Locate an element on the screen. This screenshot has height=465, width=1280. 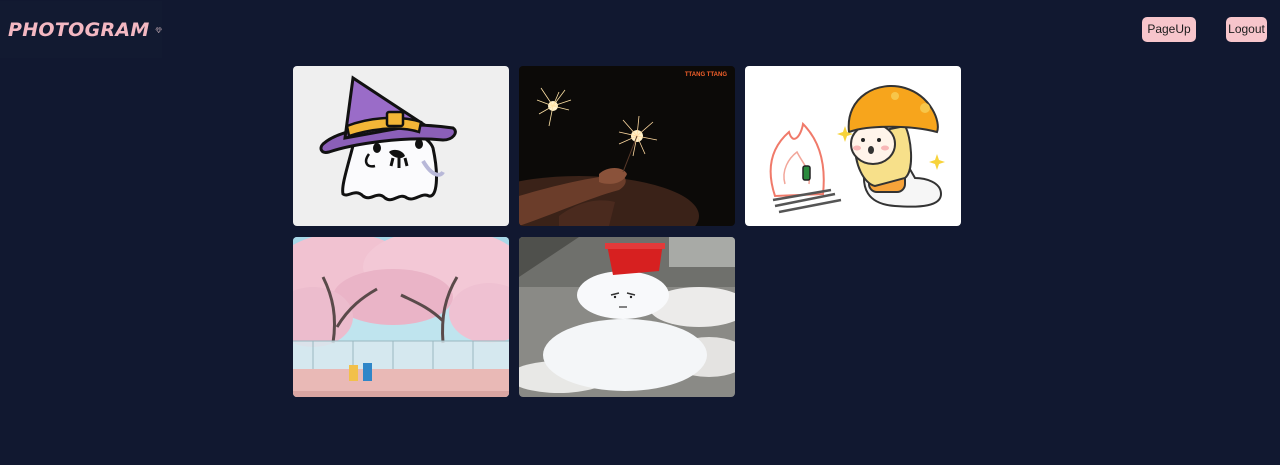
ghost-image is located at coordinates (401, 146).